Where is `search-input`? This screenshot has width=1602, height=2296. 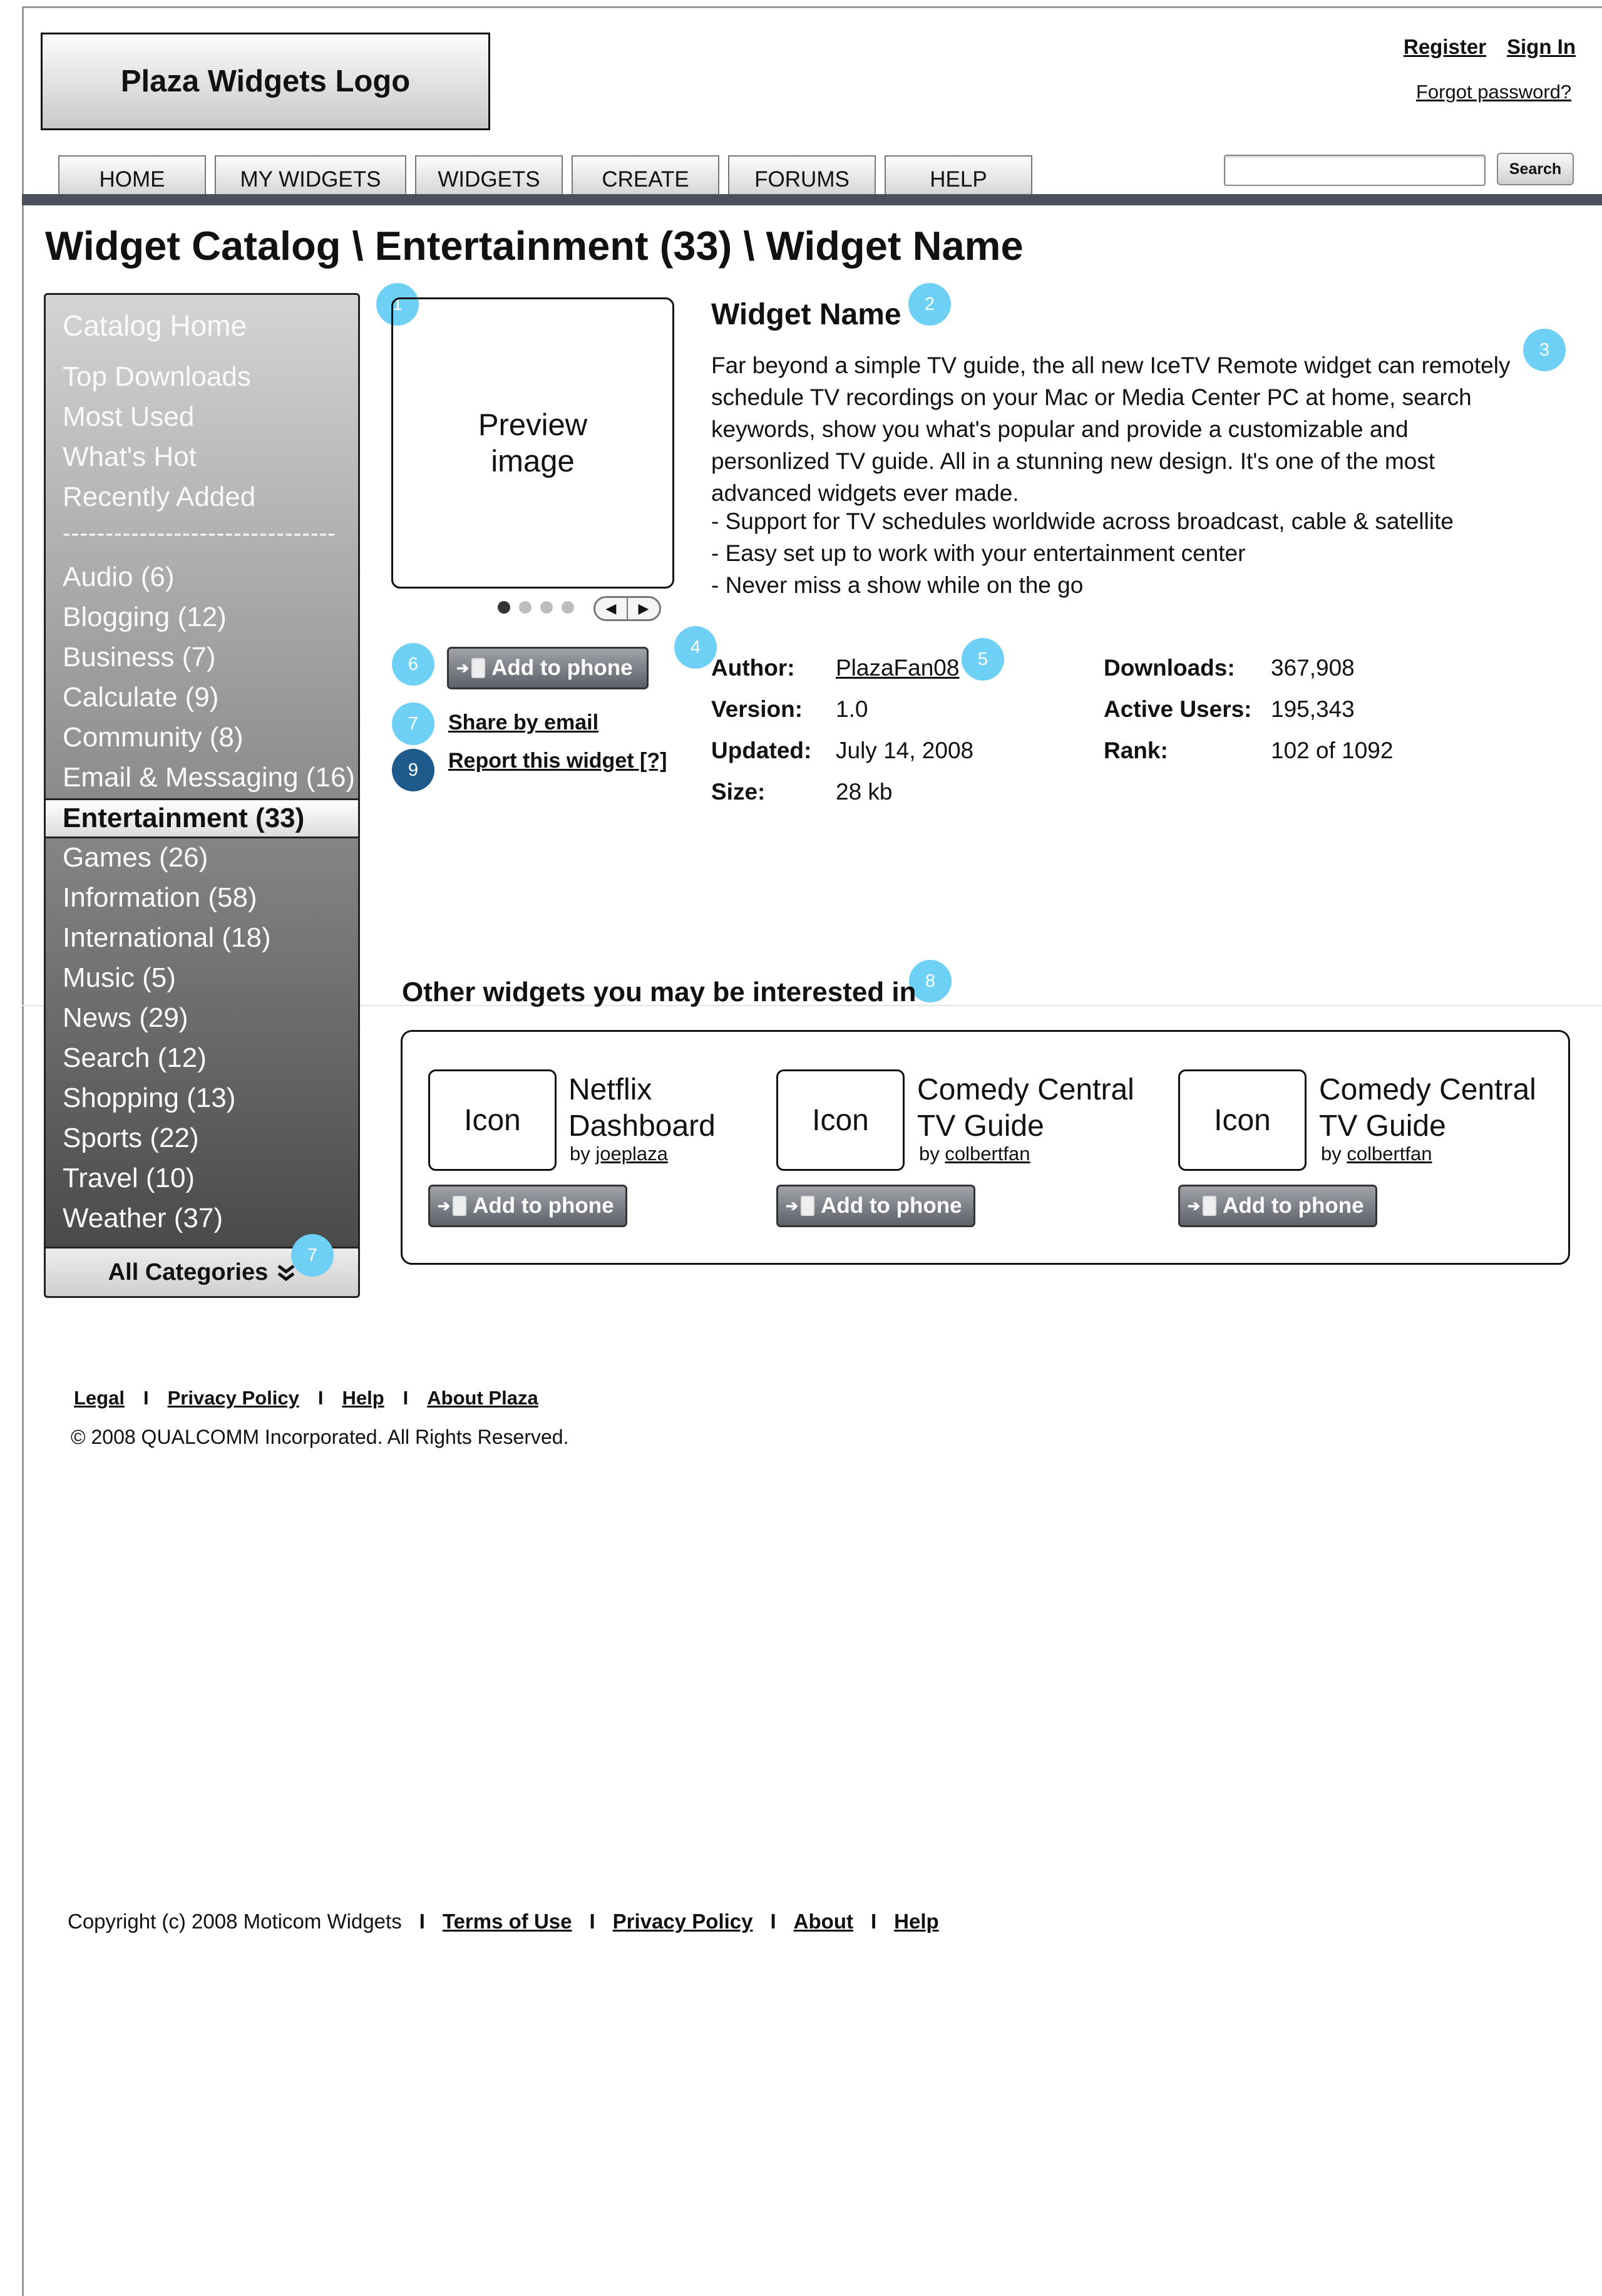 search-input is located at coordinates (1355, 171).